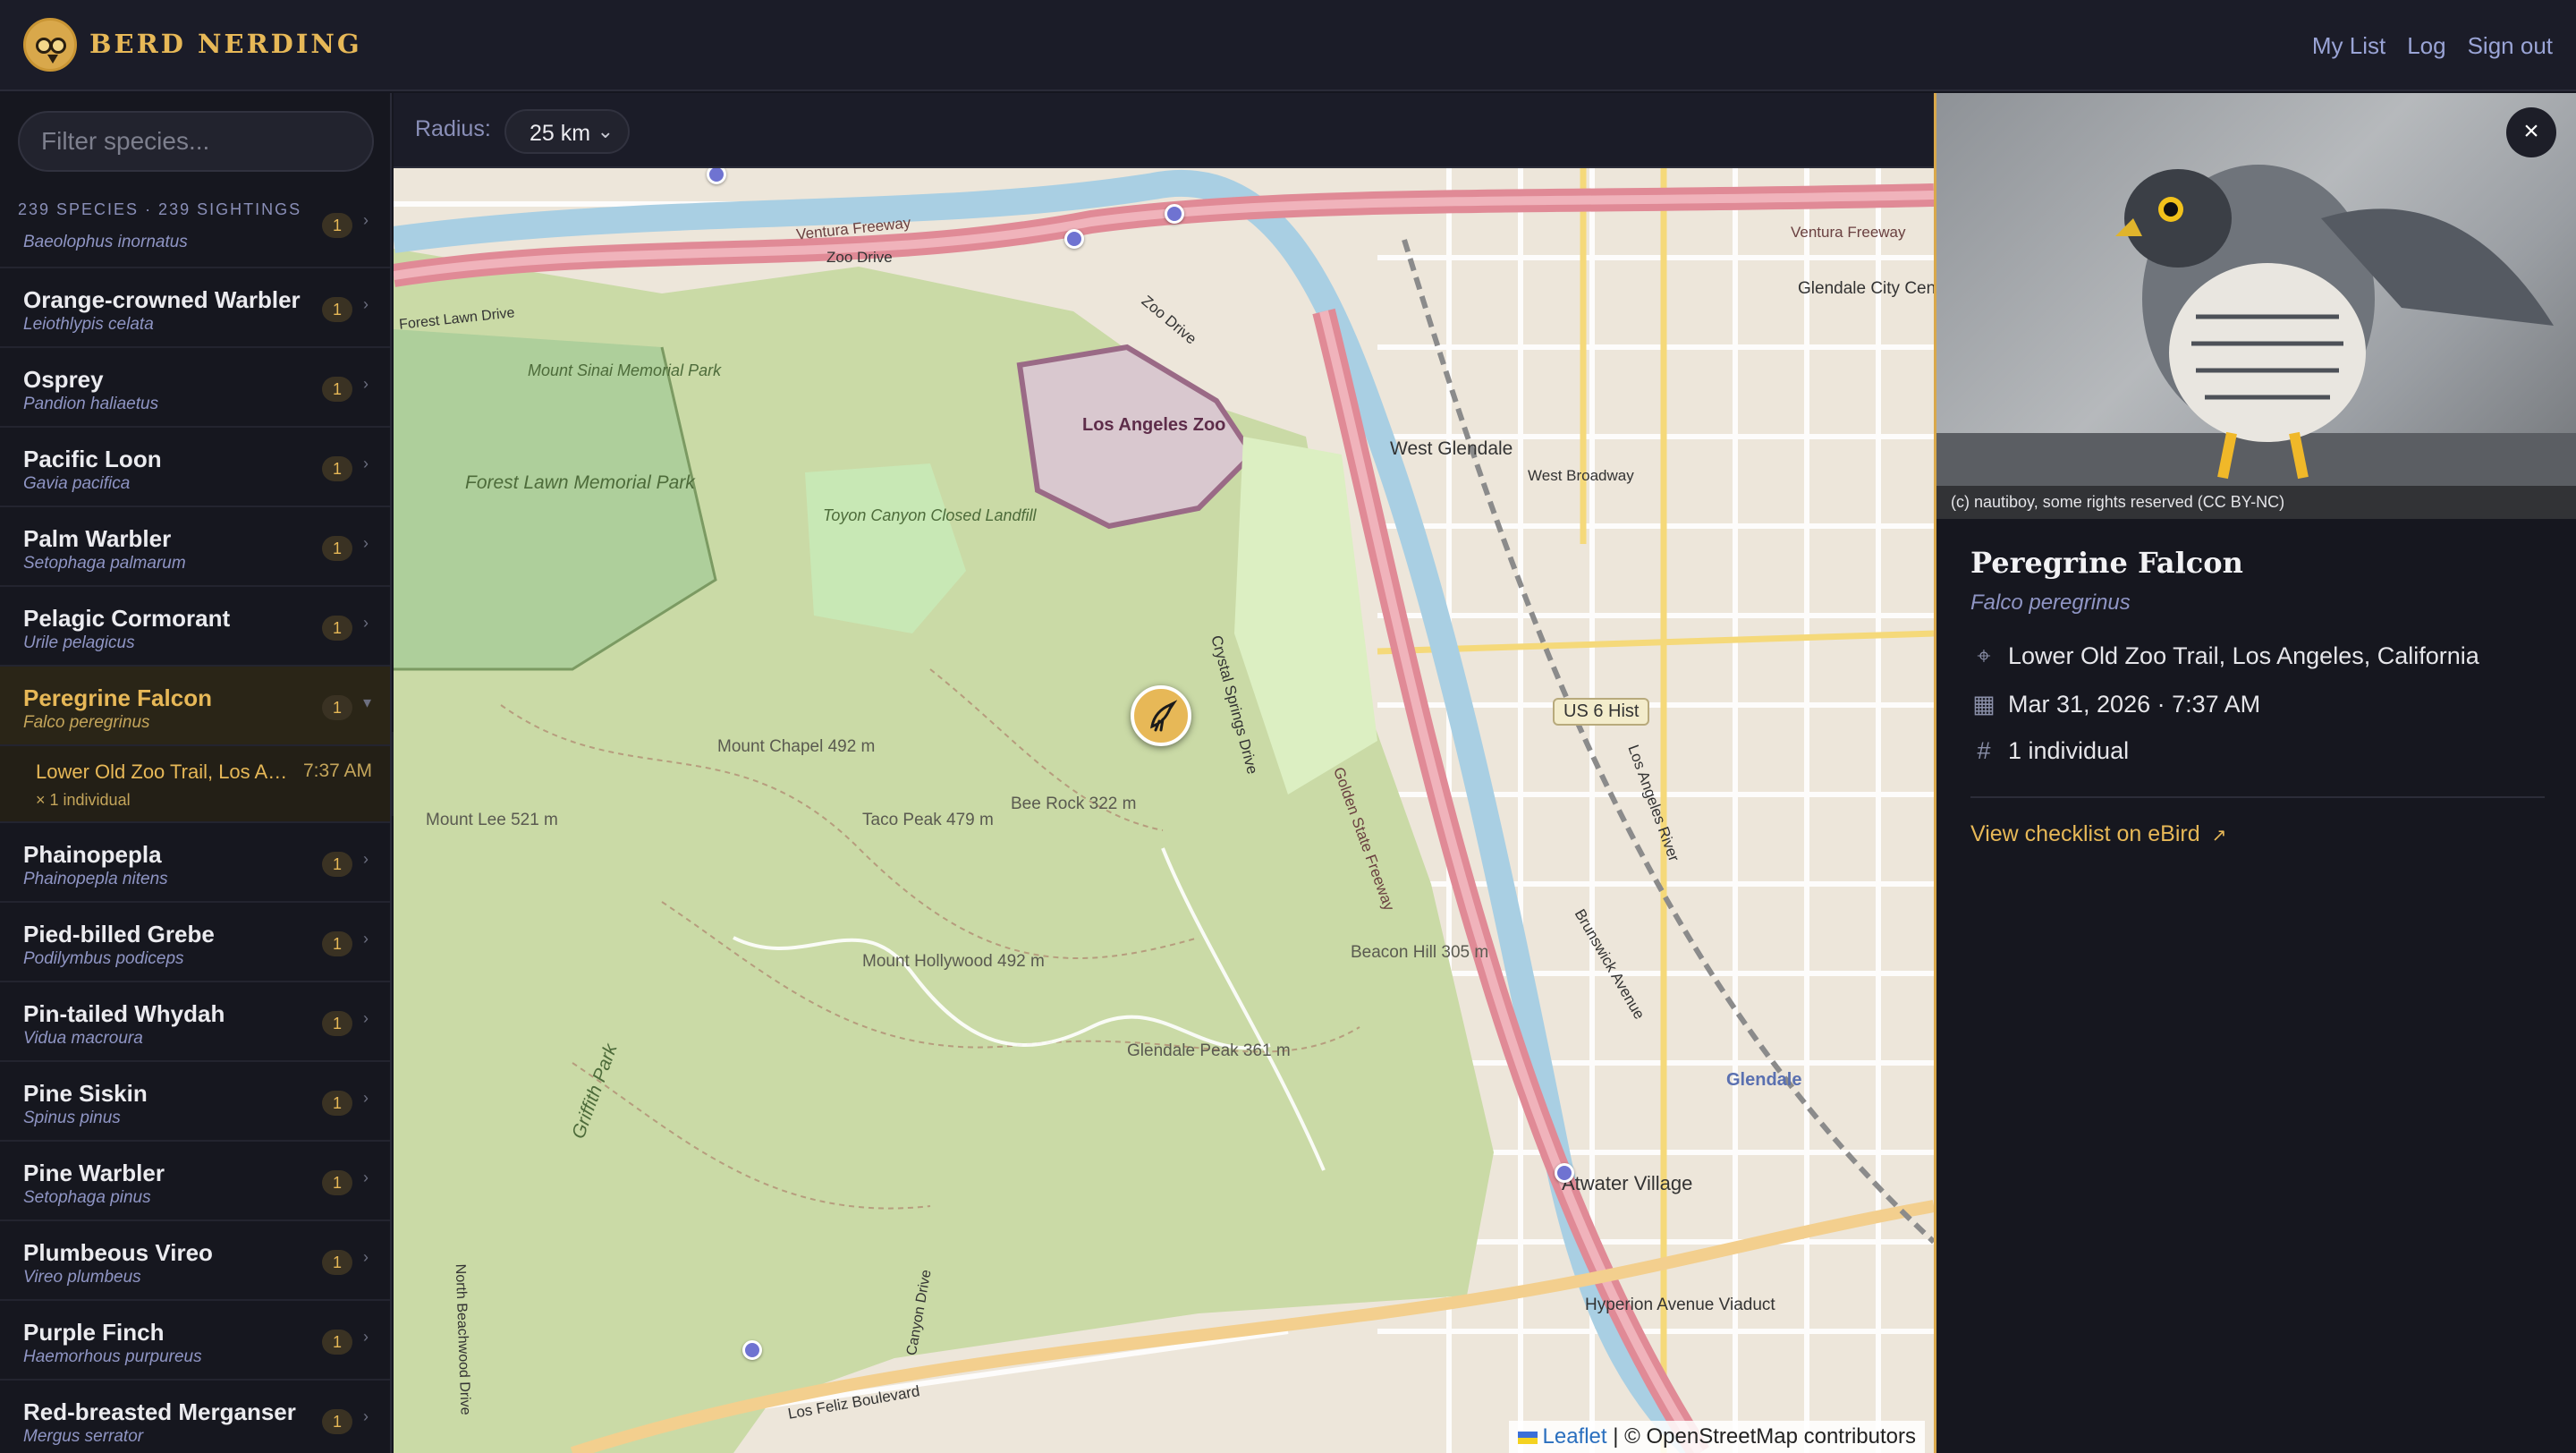 This screenshot has height=1453, width=2576. Describe the element at coordinates (83, 1436) in the screenshot. I see `species-scientific-name: Mergus serrator` at that location.